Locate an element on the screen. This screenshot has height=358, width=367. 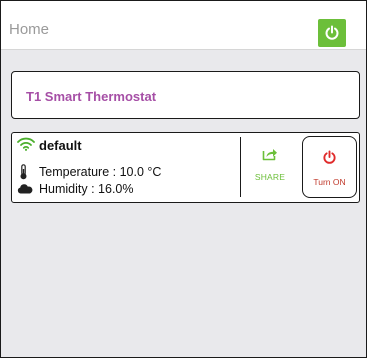
cloud-icon is located at coordinates (25, 189).